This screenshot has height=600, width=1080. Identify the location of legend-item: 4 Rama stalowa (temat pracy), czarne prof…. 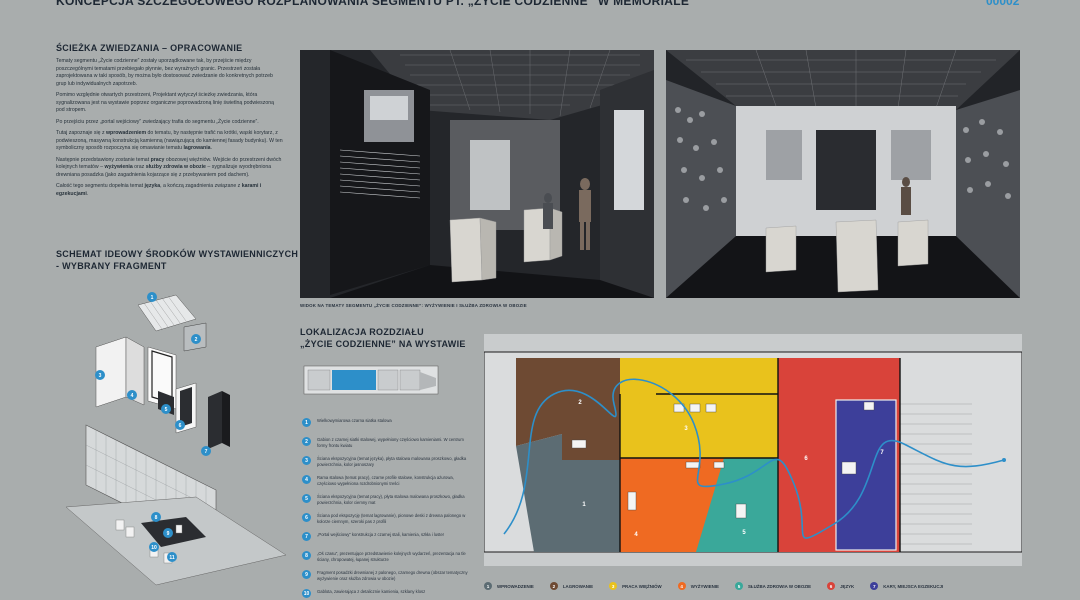
(387, 484).